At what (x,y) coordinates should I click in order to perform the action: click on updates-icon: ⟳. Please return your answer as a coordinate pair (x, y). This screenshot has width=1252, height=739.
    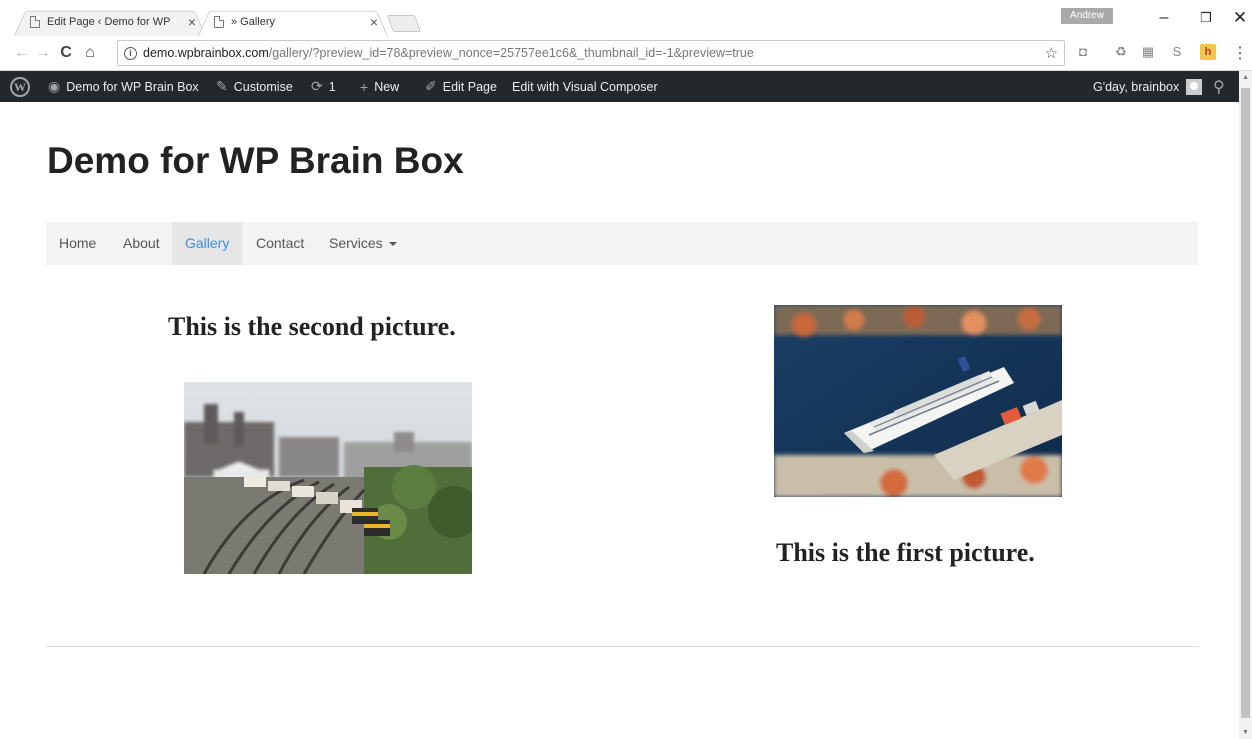
    Looking at the image, I should click on (317, 86).